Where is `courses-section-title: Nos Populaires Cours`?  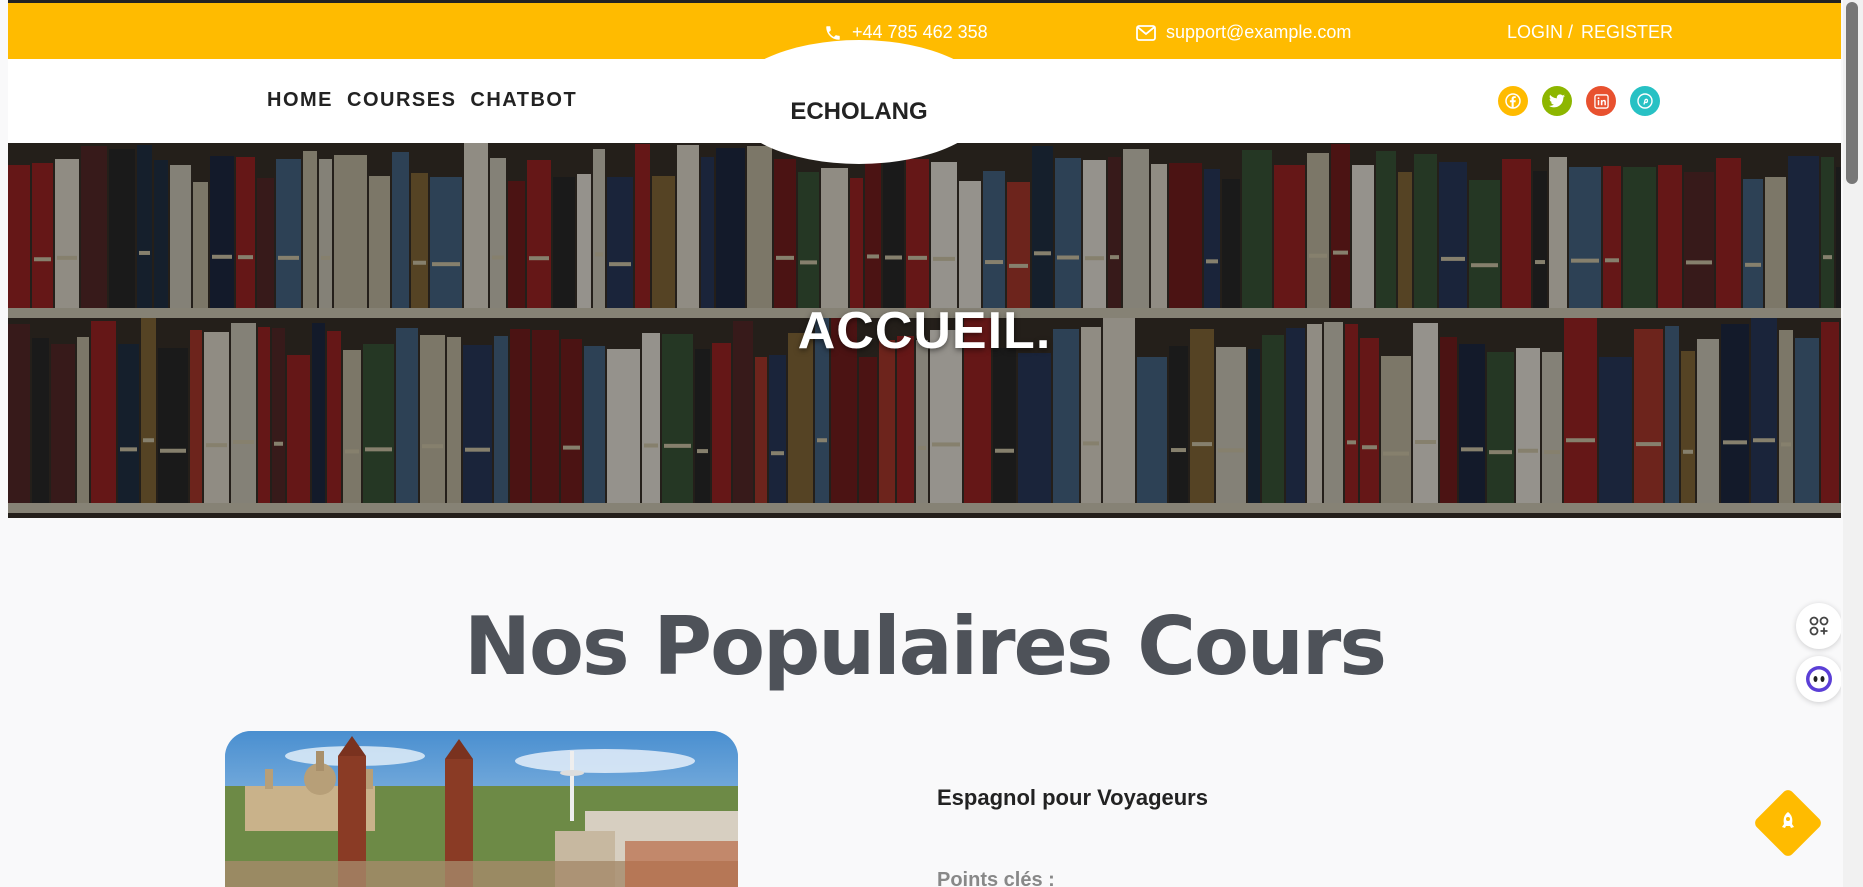
courses-section-title: Nos Populaires Cours is located at coordinates (925, 646).